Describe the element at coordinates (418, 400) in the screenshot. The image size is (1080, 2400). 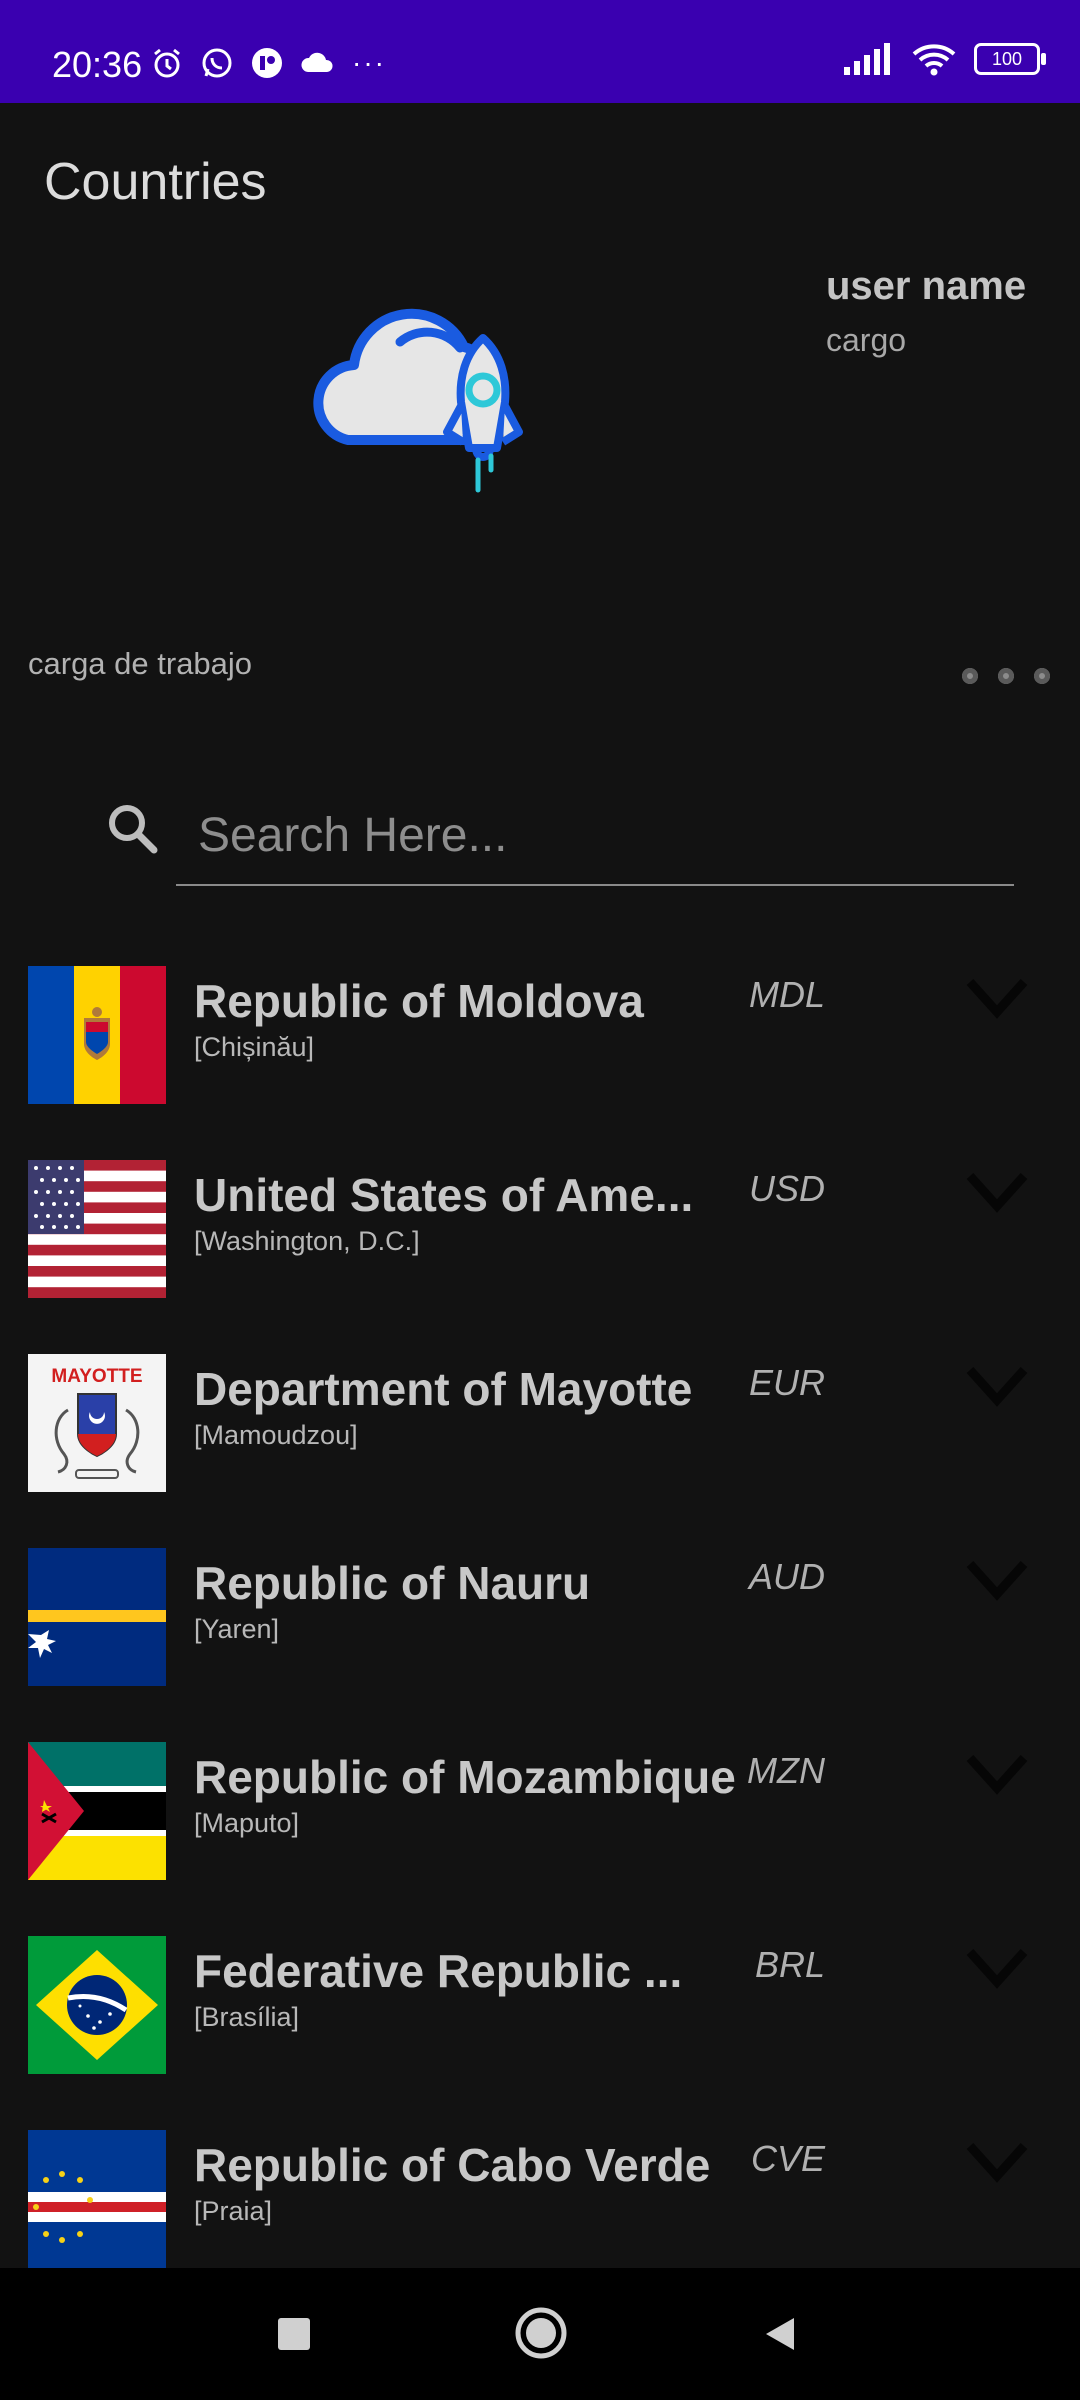
I see `cloud-rocket-icon` at that location.